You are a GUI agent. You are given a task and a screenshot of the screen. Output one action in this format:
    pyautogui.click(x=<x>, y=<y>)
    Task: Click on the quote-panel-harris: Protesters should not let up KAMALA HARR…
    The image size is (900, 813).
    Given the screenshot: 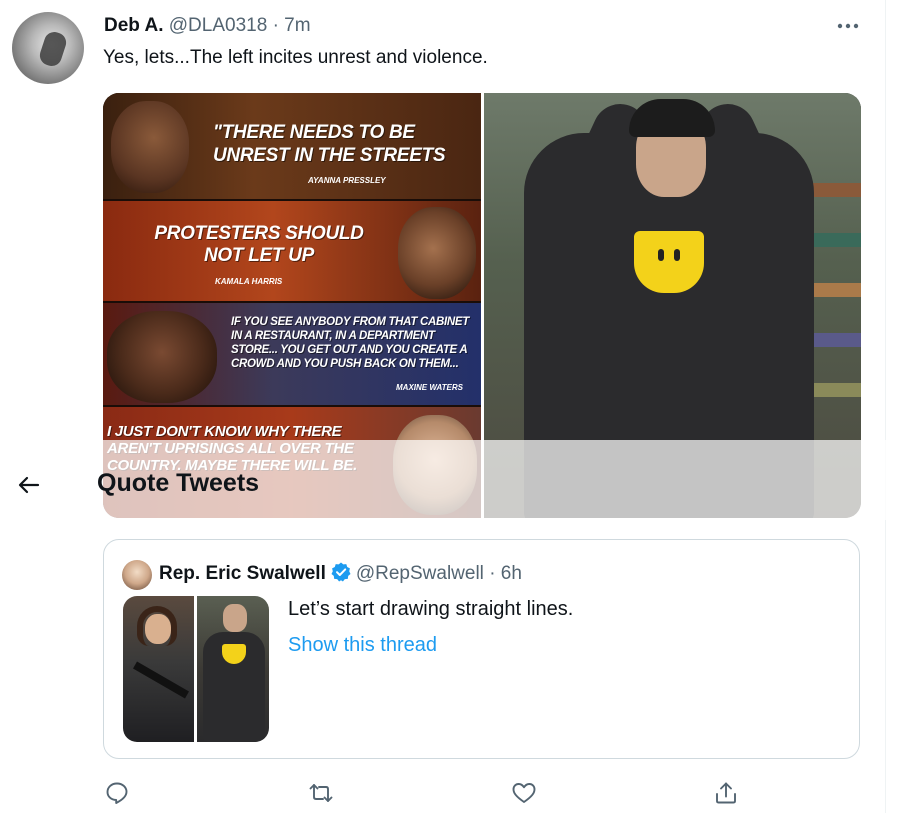 What is the action you would take?
    pyautogui.click(x=292, y=251)
    